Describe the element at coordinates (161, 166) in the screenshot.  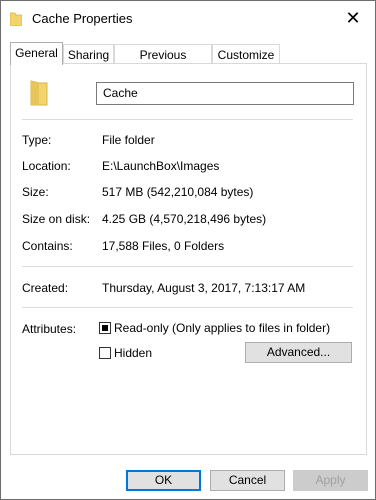
I see `location-value: E:\LaunchBox\Images` at that location.